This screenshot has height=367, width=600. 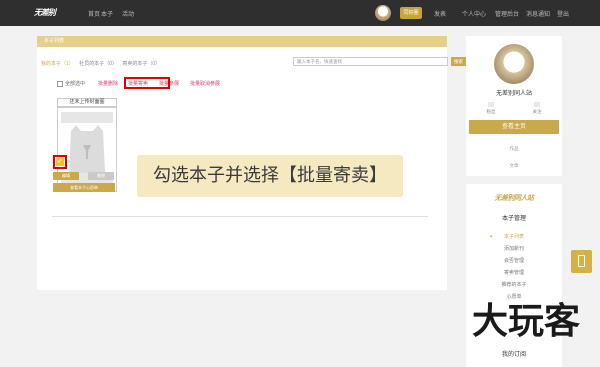 What do you see at coordinates (84, 187) in the screenshot?
I see `wishlist-button: 查看本子心愿单` at bounding box center [84, 187].